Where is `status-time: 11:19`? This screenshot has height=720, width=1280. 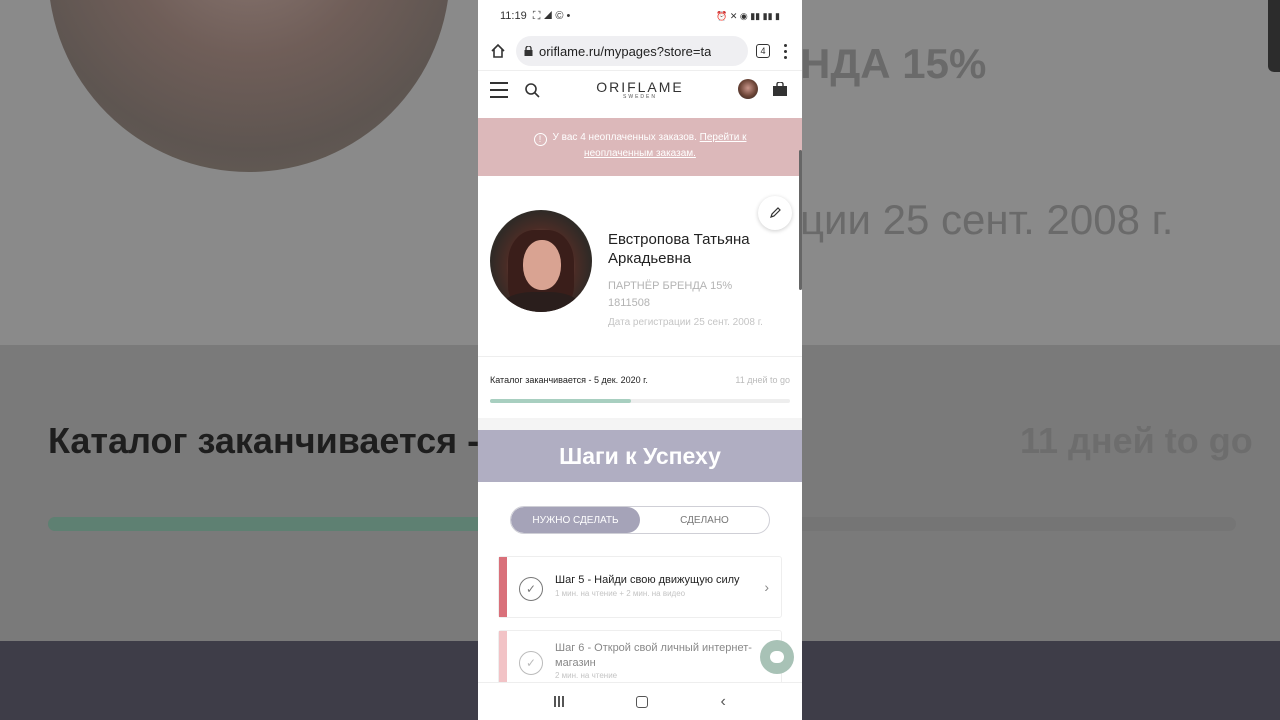
status-time: 11:19 is located at coordinates (513, 16).